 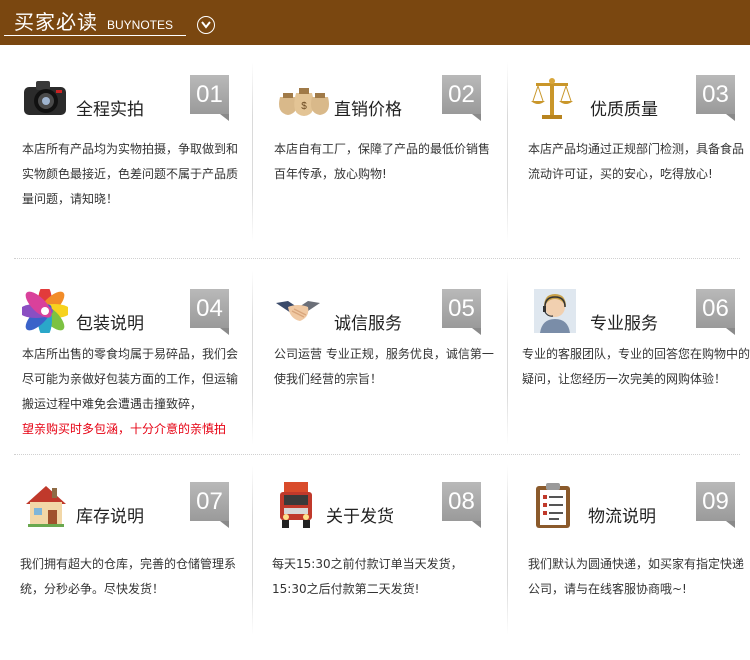 What do you see at coordinates (636, 366) in the screenshot?
I see `card-description: 专业的客服团队，专业的回答您在购物中的疑问，让您经历一次完美的网购体验！` at bounding box center [636, 366].